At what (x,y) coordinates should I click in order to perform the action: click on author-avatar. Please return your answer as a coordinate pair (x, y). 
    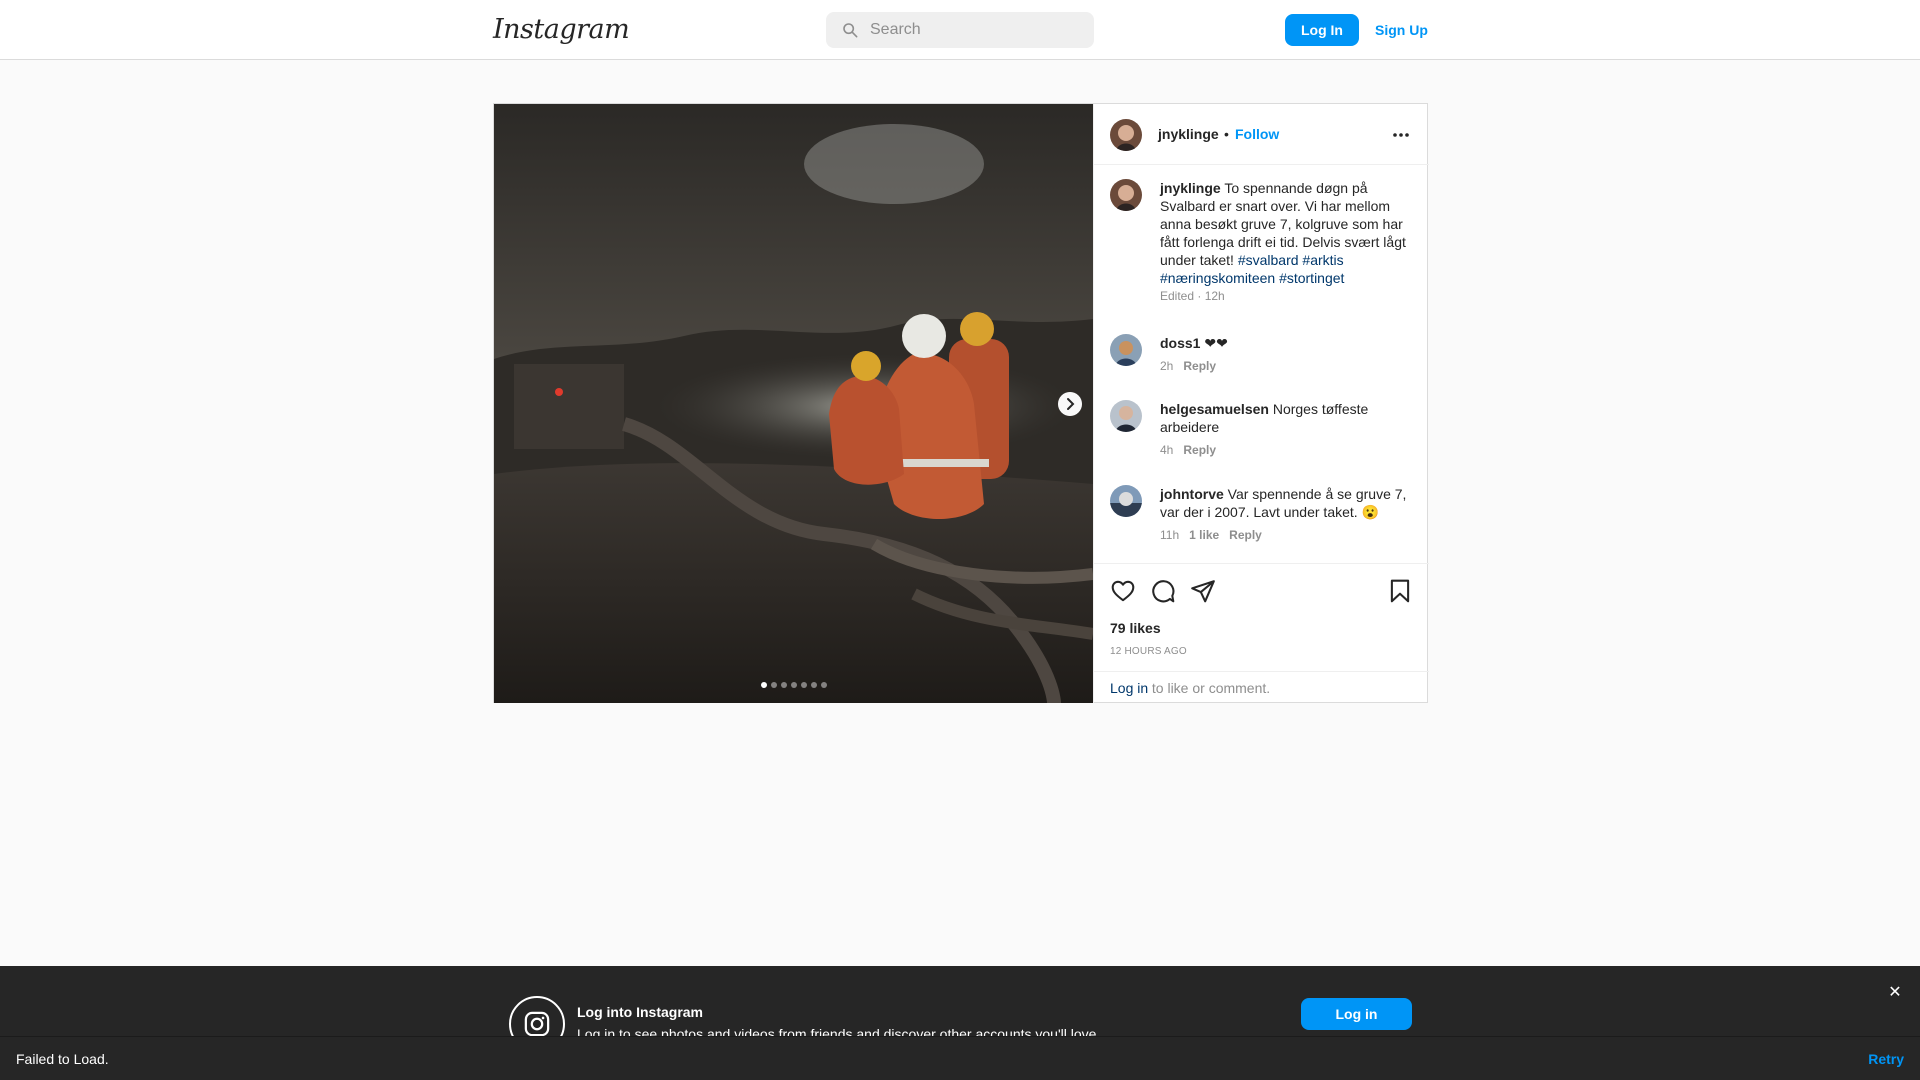
    Looking at the image, I should click on (1126, 135).